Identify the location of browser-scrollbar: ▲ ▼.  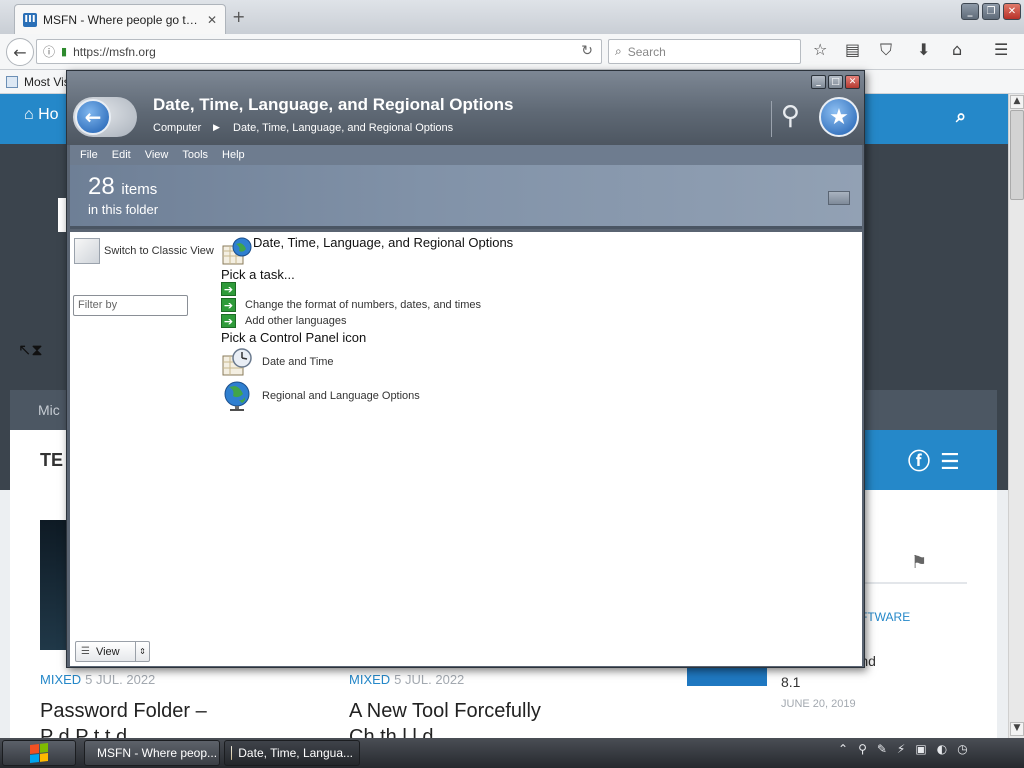
(1016, 416).